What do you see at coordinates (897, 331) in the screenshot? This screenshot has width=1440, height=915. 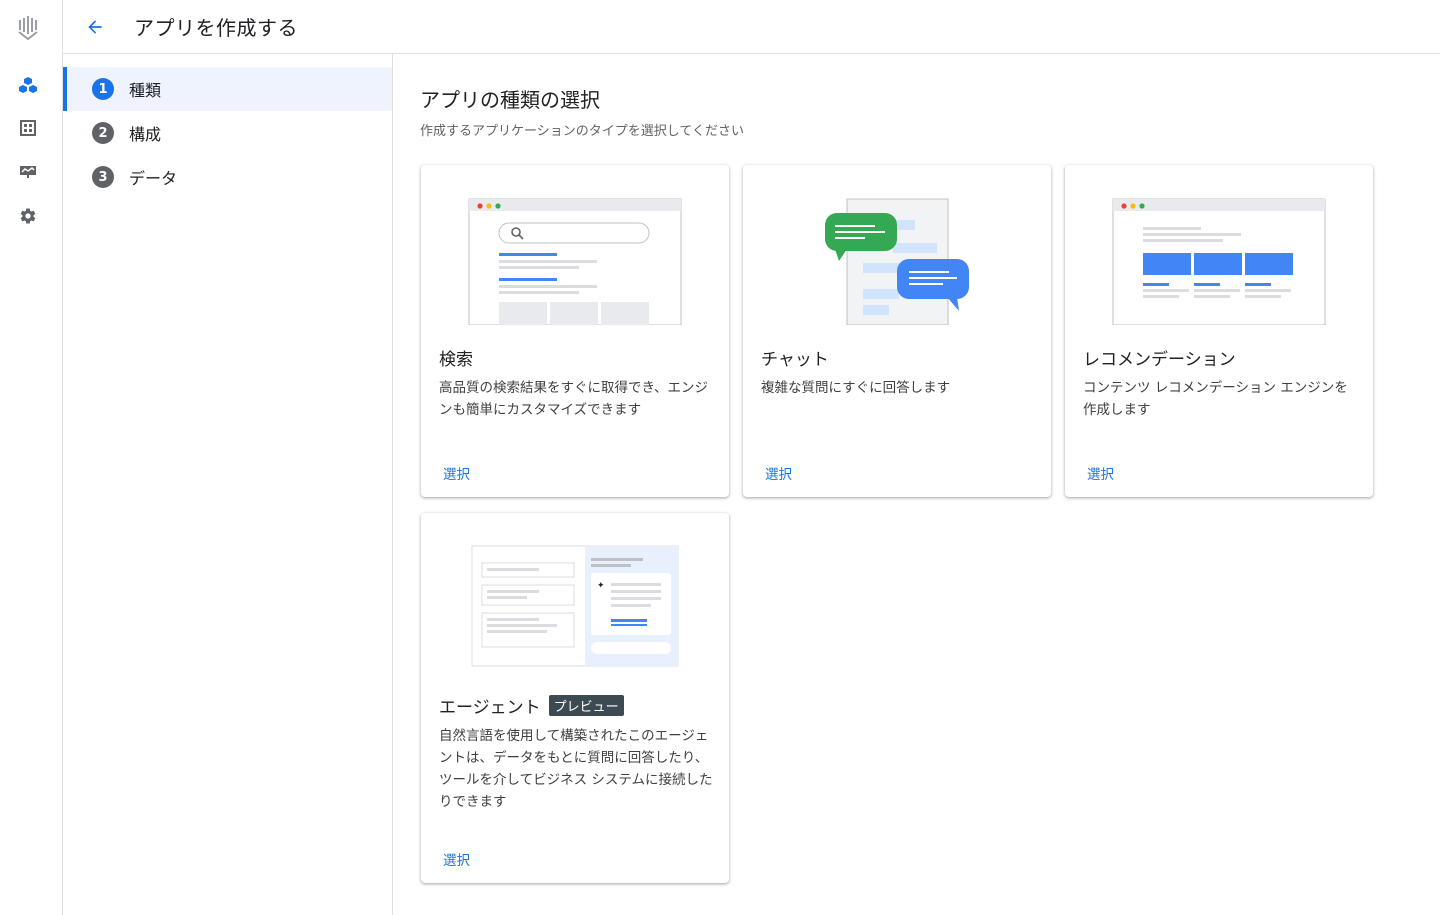 I see `app-type-card-chat: チャット 複雑な質問にすぐに回答します 選択` at bounding box center [897, 331].